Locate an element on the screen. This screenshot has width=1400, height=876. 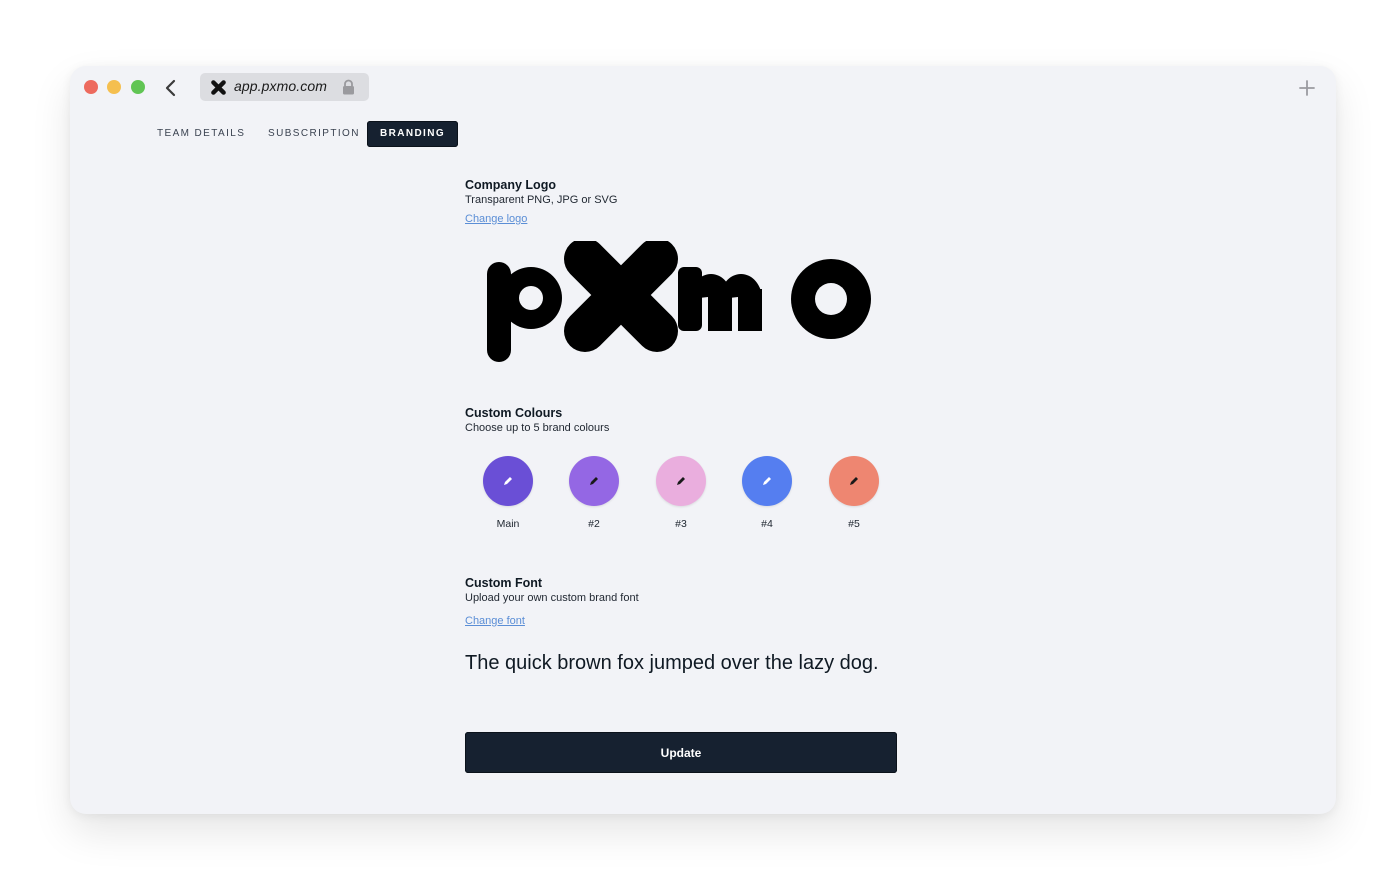
pxmo-logo-icon is located at coordinates (679, 301).